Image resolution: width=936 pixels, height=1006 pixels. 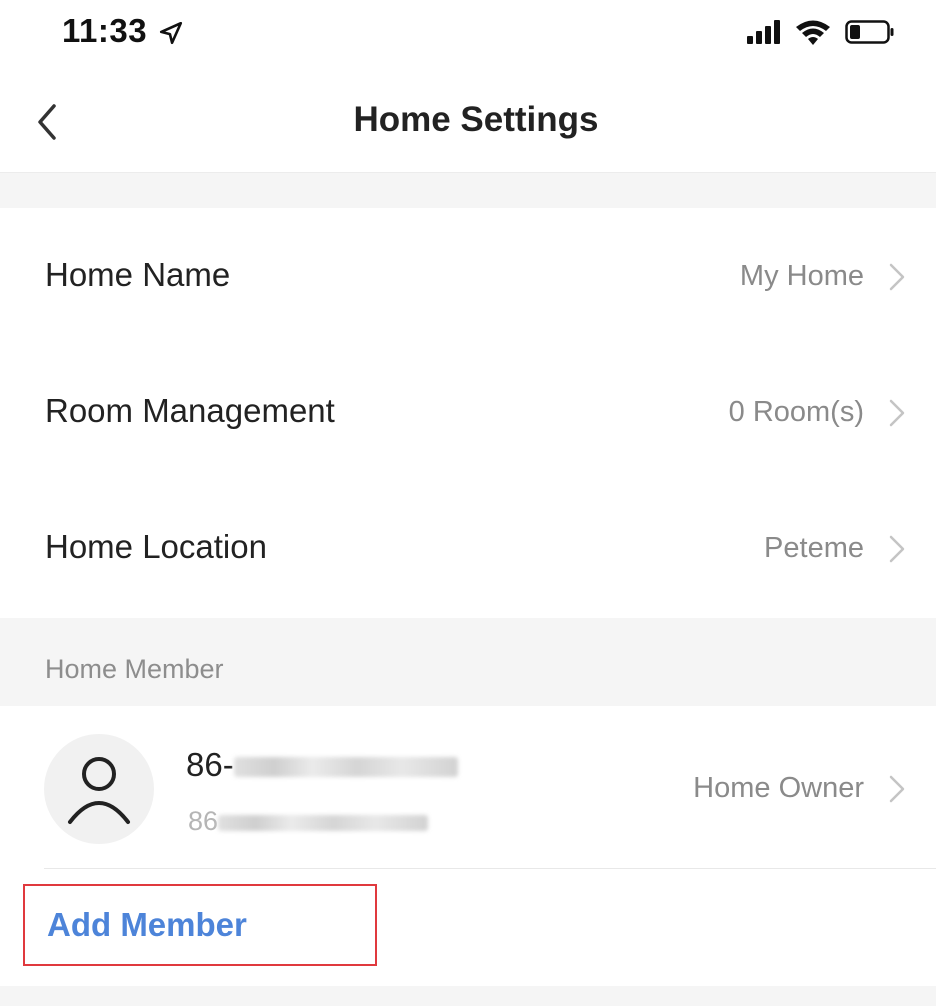 What do you see at coordinates (171, 33) in the screenshot?
I see `location-arrow-icon` at bounding box center [171, 33].